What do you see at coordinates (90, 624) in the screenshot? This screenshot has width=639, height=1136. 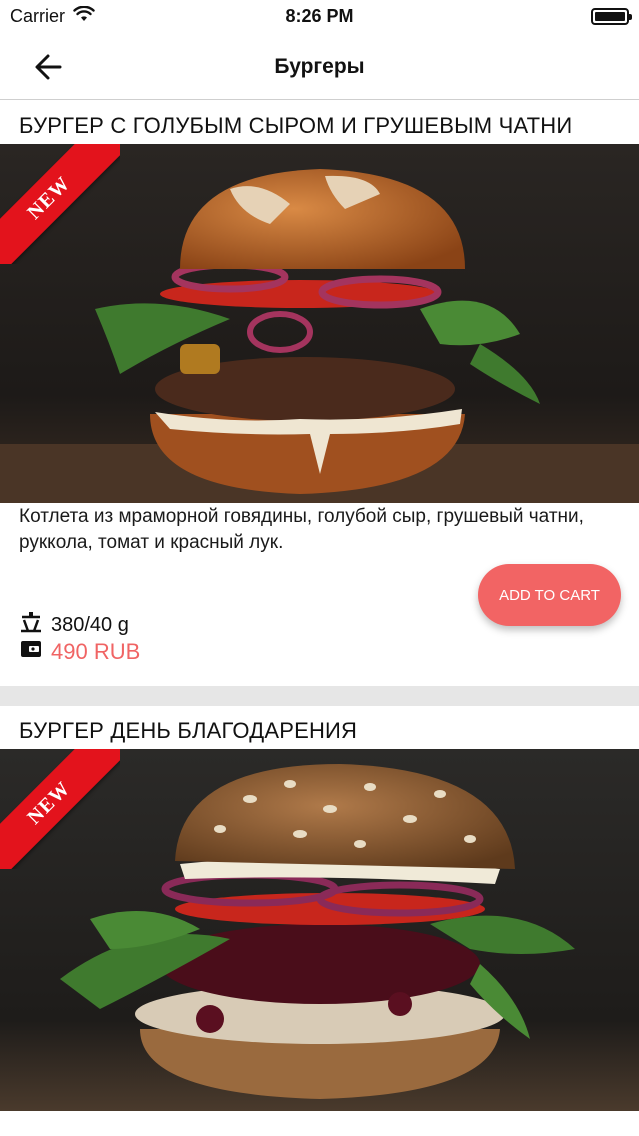 I see `product-weight: 380/40 g` at bounding box center [90, 624].